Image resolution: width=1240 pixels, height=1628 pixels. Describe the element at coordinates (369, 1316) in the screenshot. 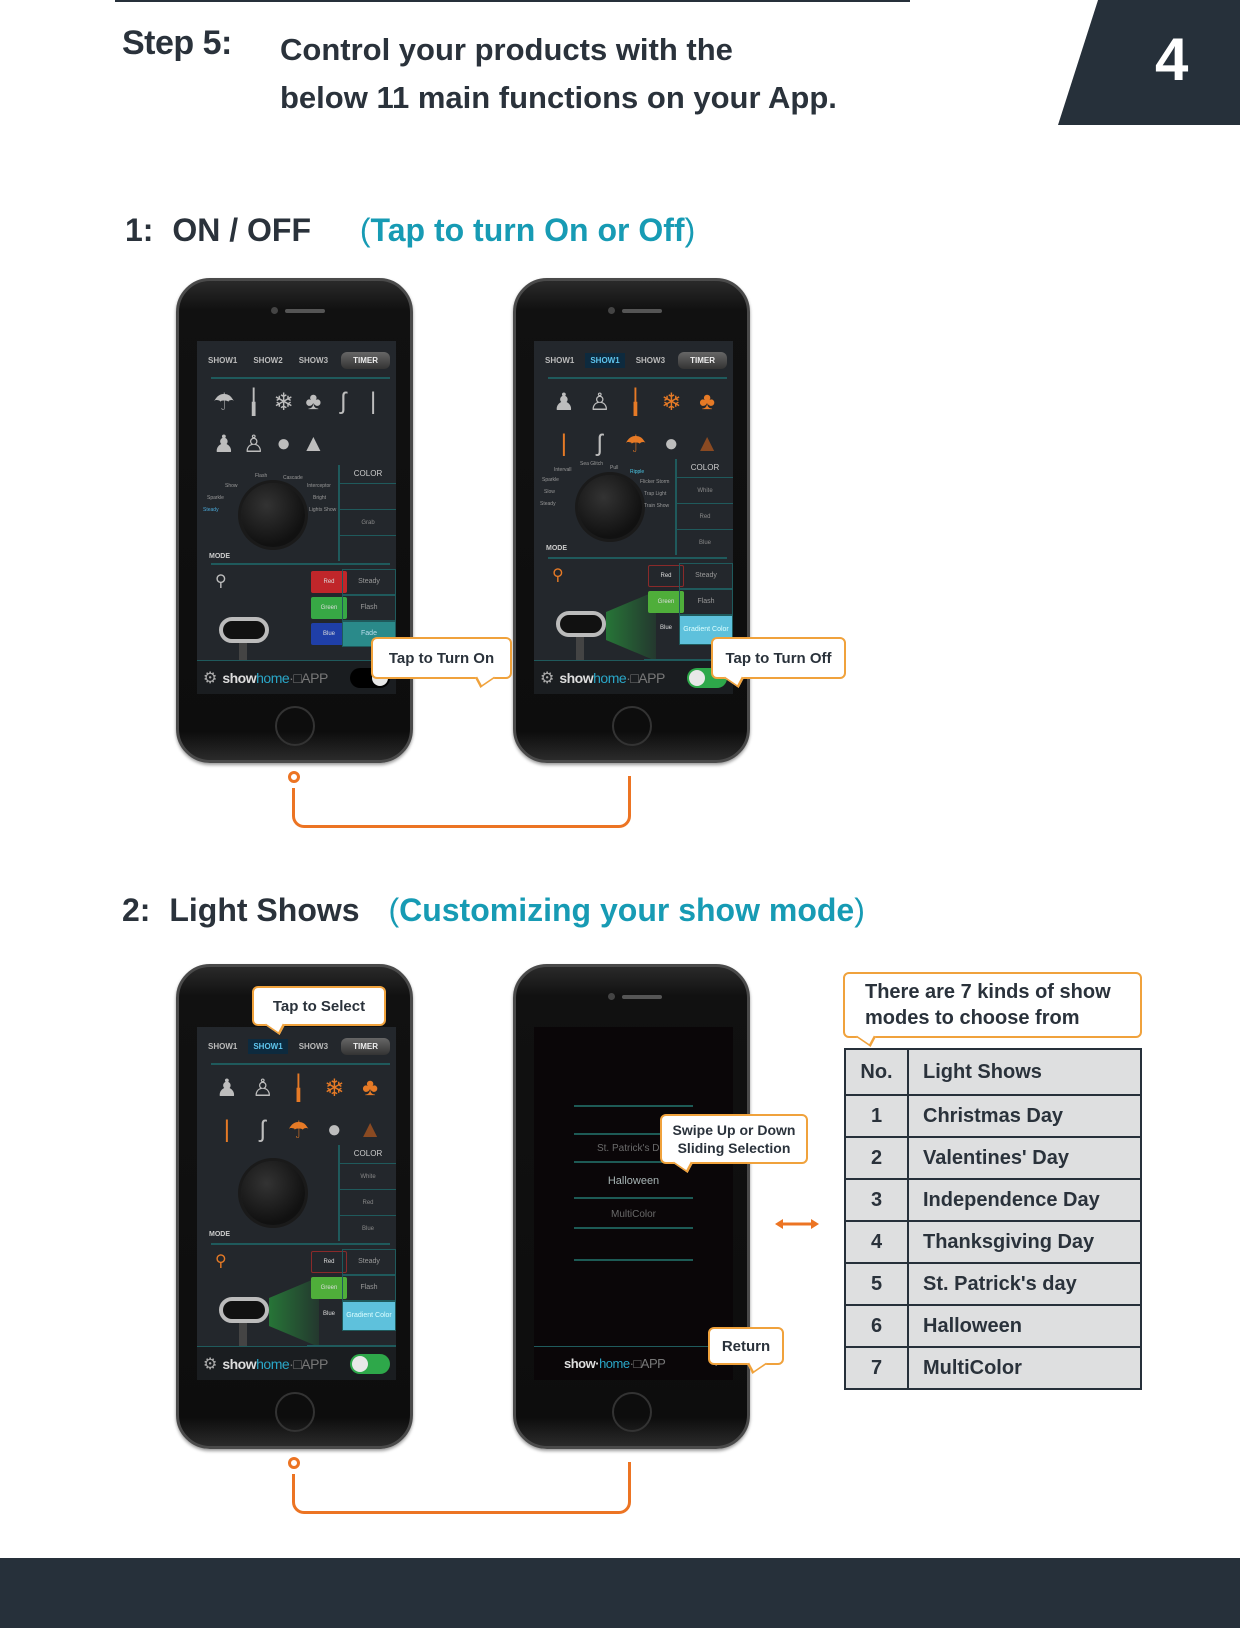

I see `gradient-color-button: Gradient Color` at that location.